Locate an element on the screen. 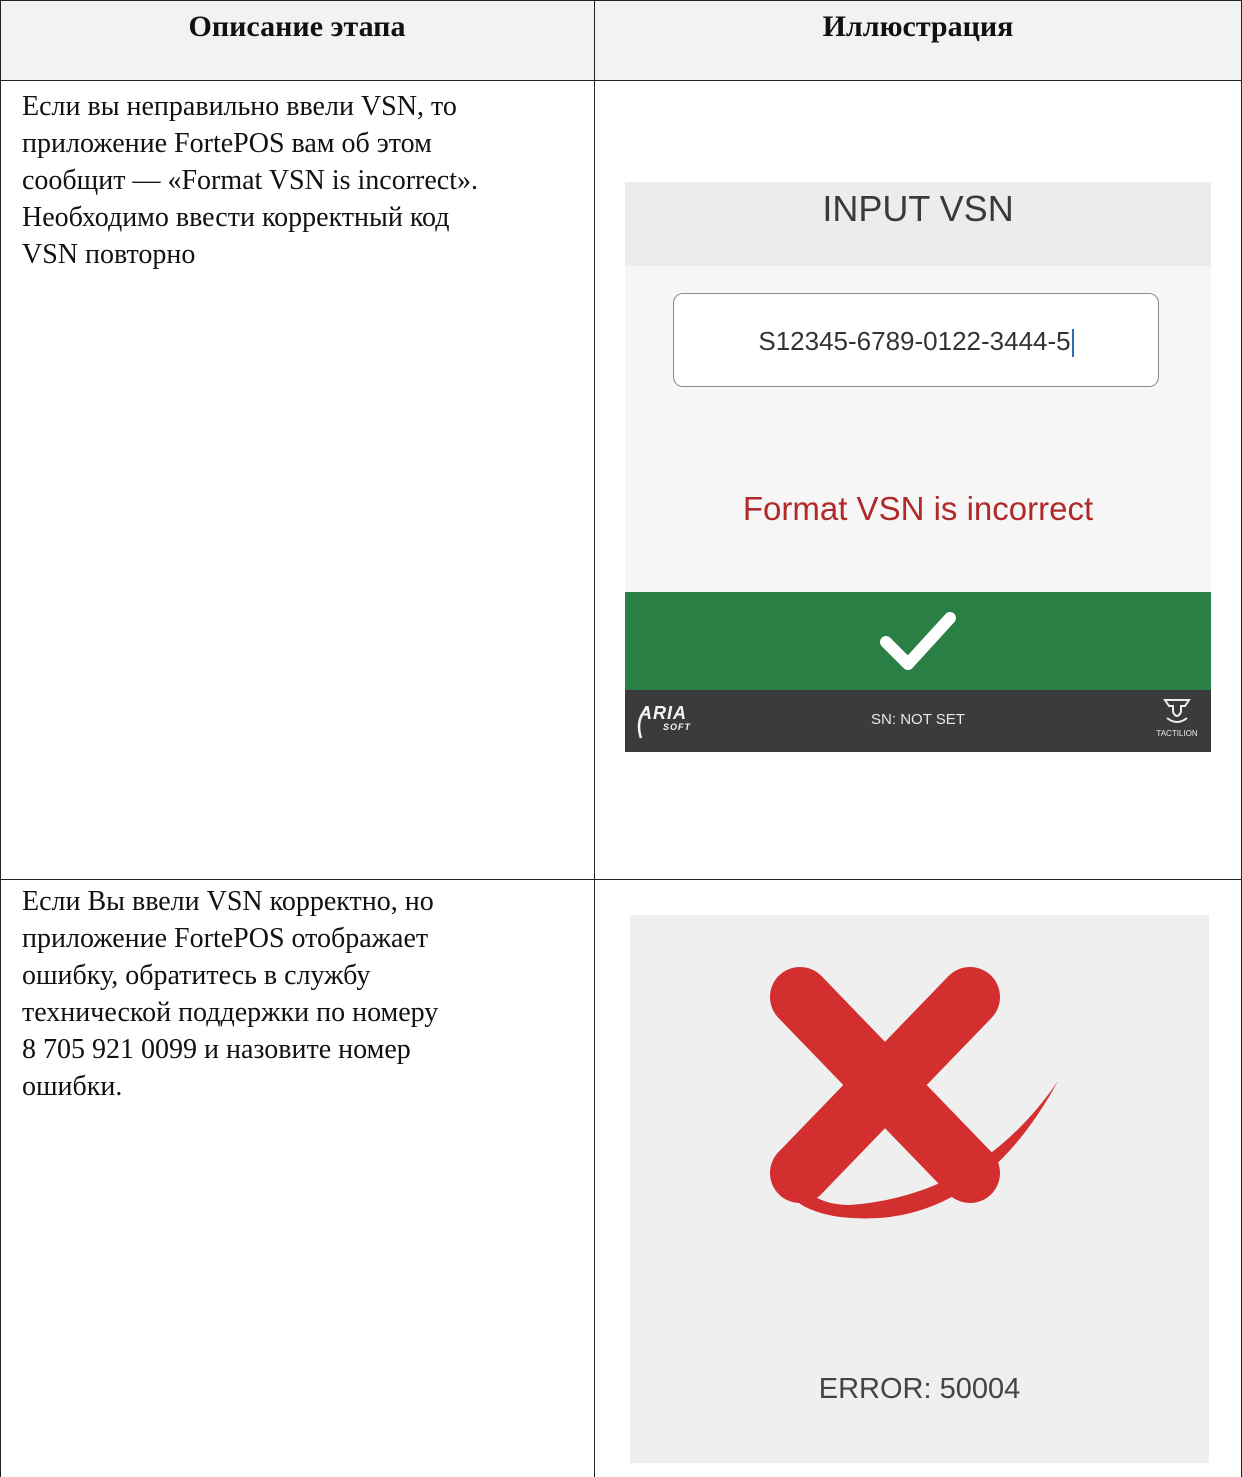 The height and width of the screenshot is (1477, 1242). row1-line-1: Если вы неправильно ввели VSN, то is located at coordinates (239, 106).